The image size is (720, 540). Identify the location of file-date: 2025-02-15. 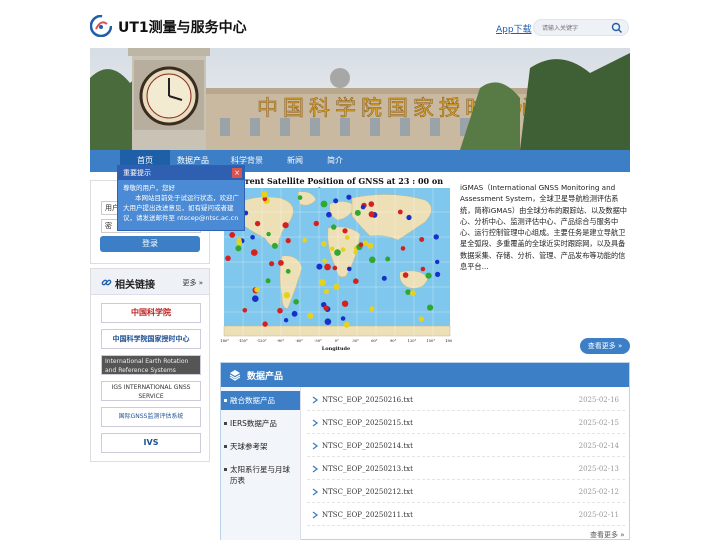
(598, 423).